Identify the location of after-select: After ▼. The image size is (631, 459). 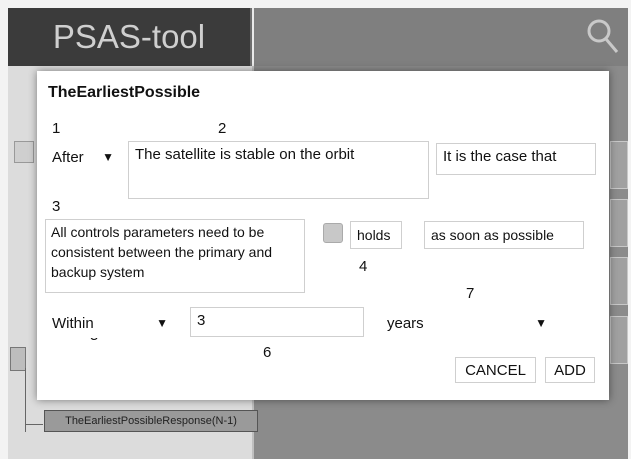
(83, 157).